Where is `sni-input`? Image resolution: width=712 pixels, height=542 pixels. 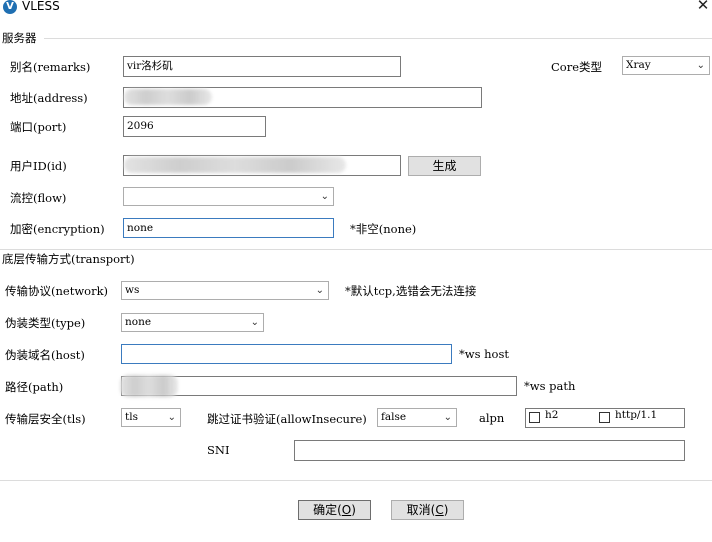
sni-input is located at coordinates (489, 450).